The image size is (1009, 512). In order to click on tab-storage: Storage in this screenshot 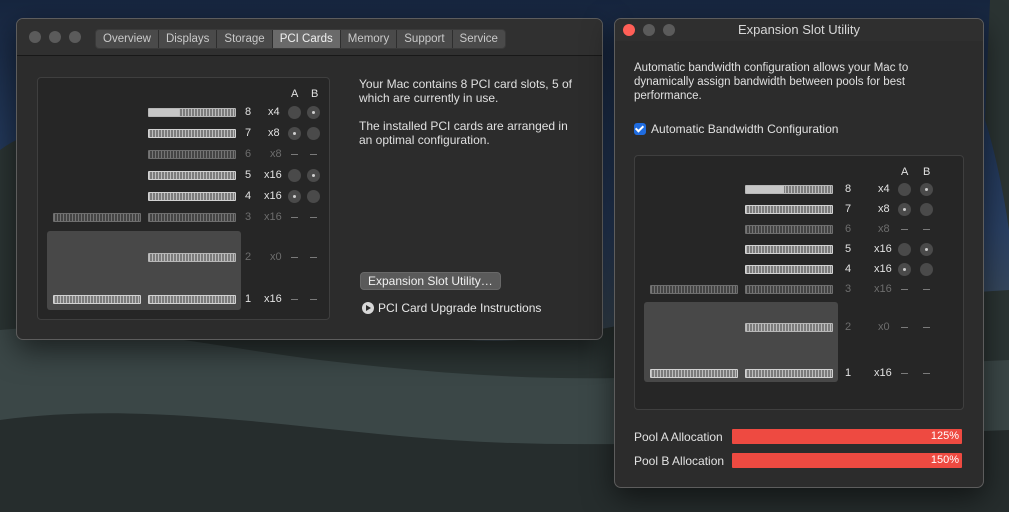, I will do `click(245, 39)`.